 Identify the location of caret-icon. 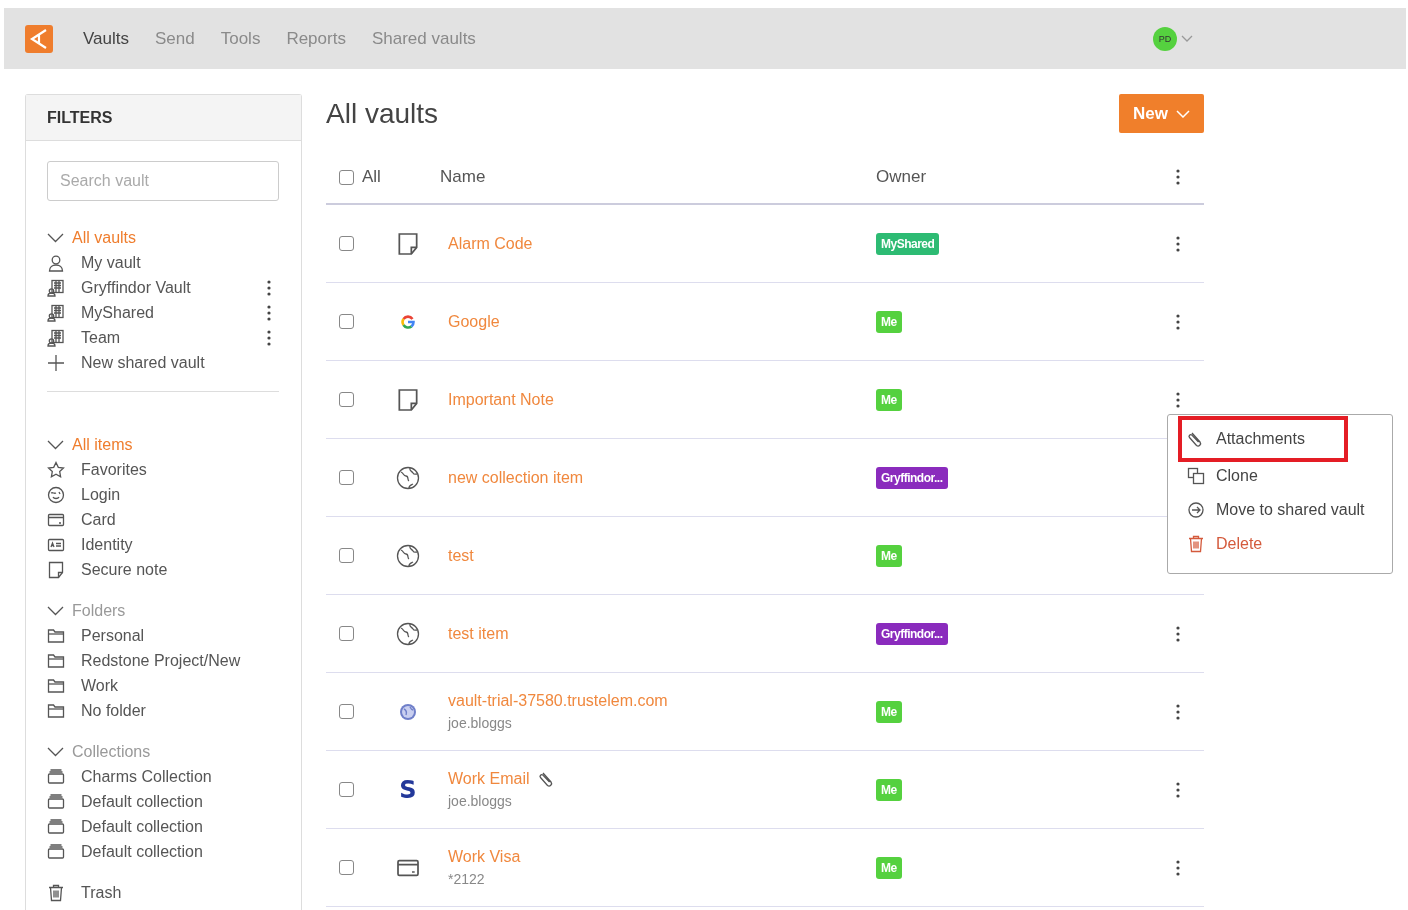
(1183, 113).